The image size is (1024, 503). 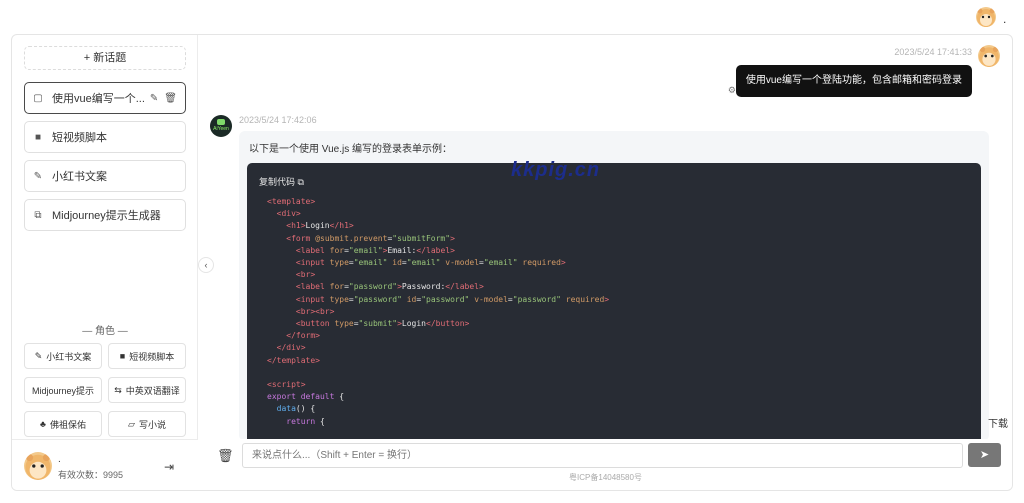 I want to click on role-translate: ⇆ 中英双语翻译, so click(x=147, y=390).